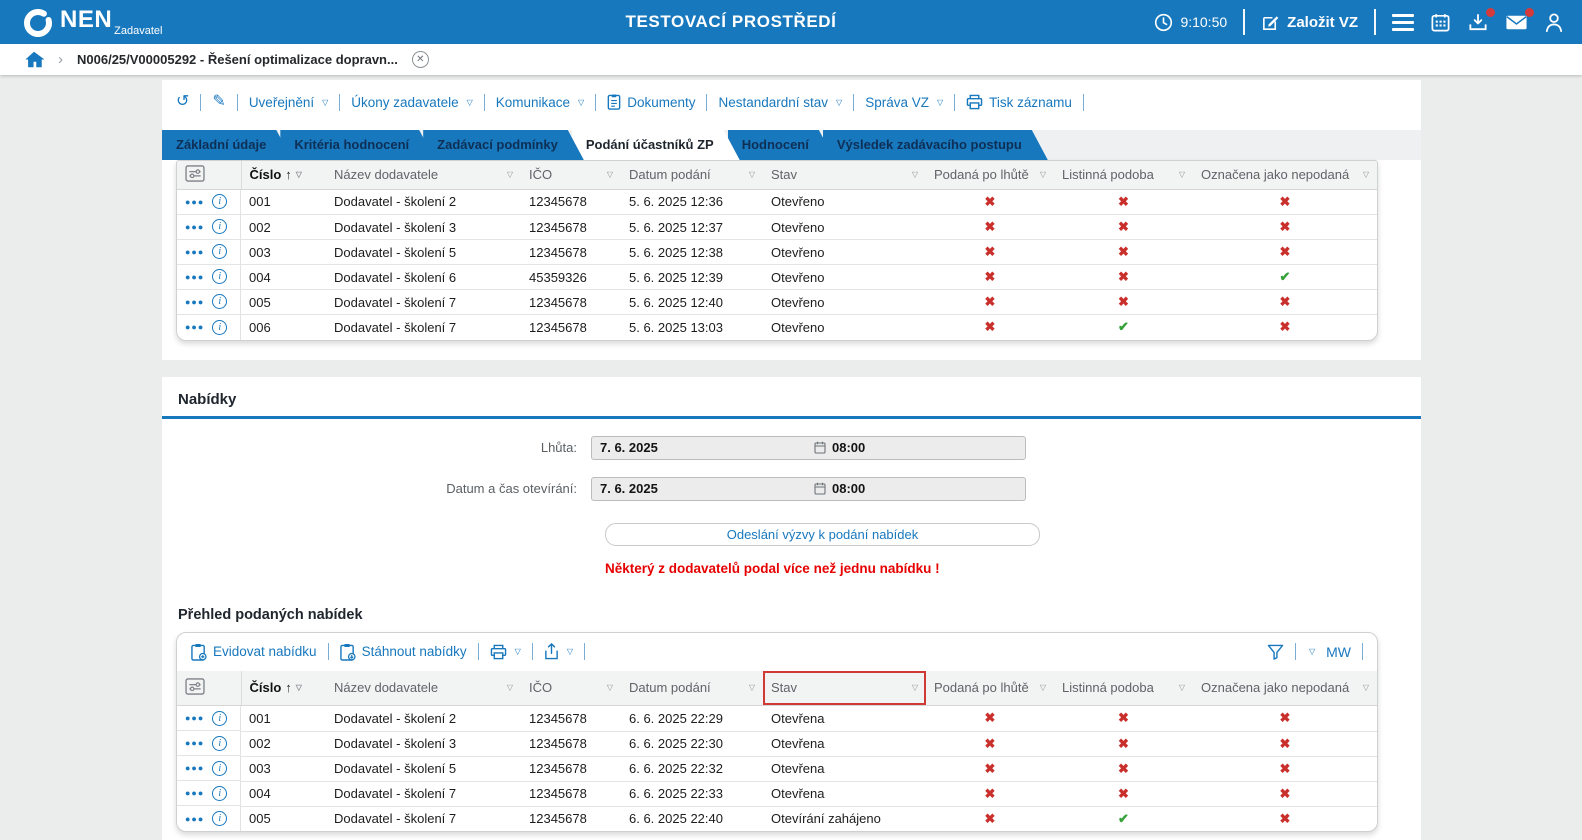  What do you see at coordinates (558, 651) in the screenshot?
I see `export-button: ▽` at bounding box center [558, 651].